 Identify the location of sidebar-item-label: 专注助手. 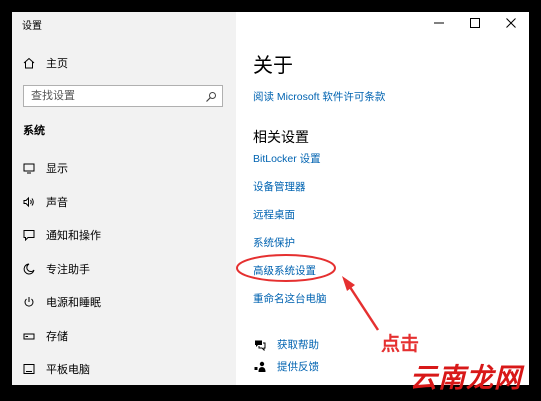
(68, 270).